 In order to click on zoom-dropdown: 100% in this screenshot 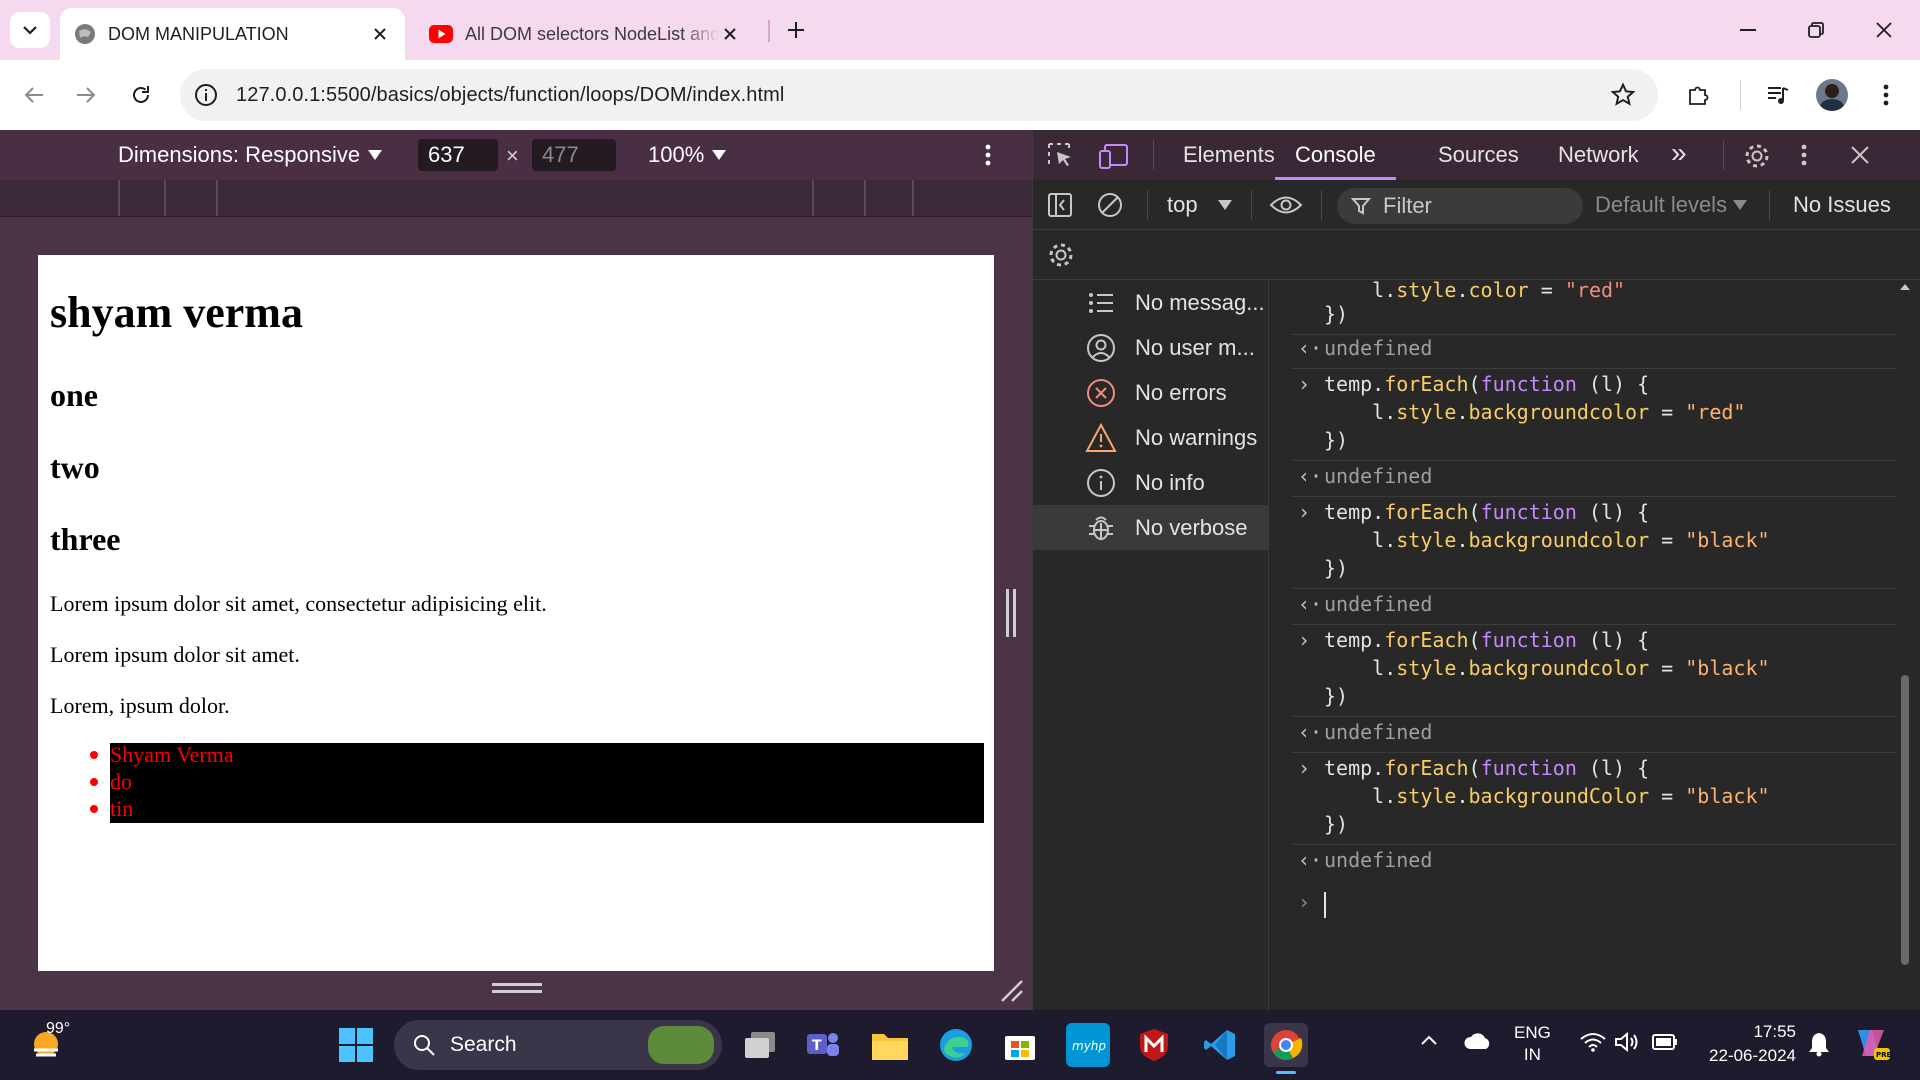, I will do `click(687, 155)`.